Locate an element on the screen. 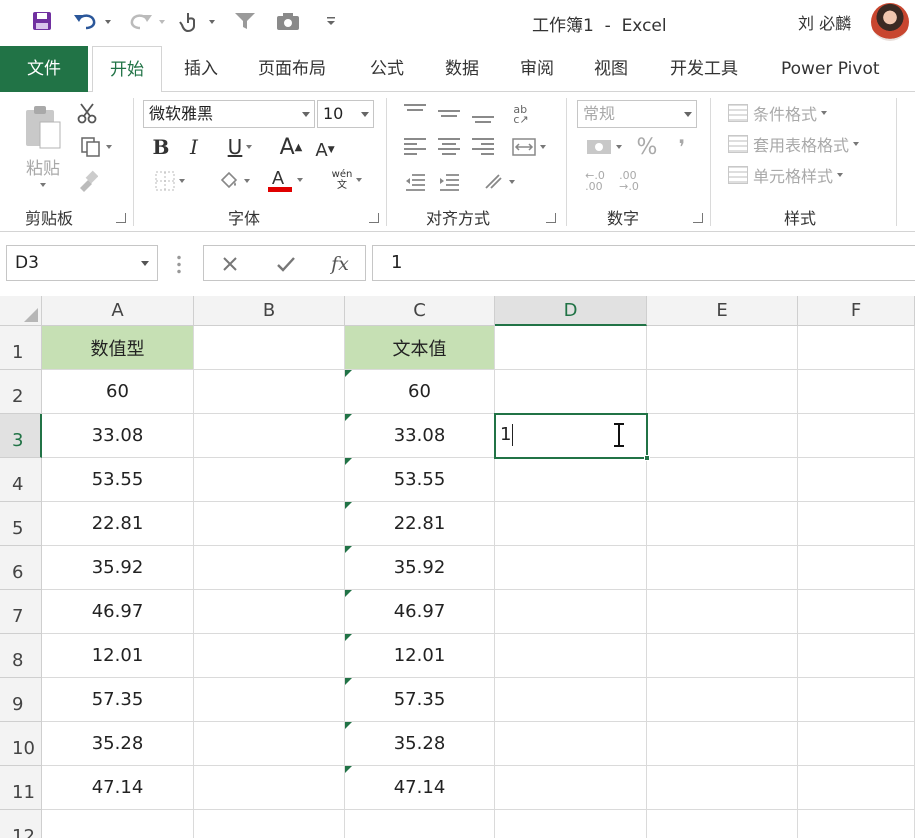  align-center-icon is located at coordinates (449, 148).